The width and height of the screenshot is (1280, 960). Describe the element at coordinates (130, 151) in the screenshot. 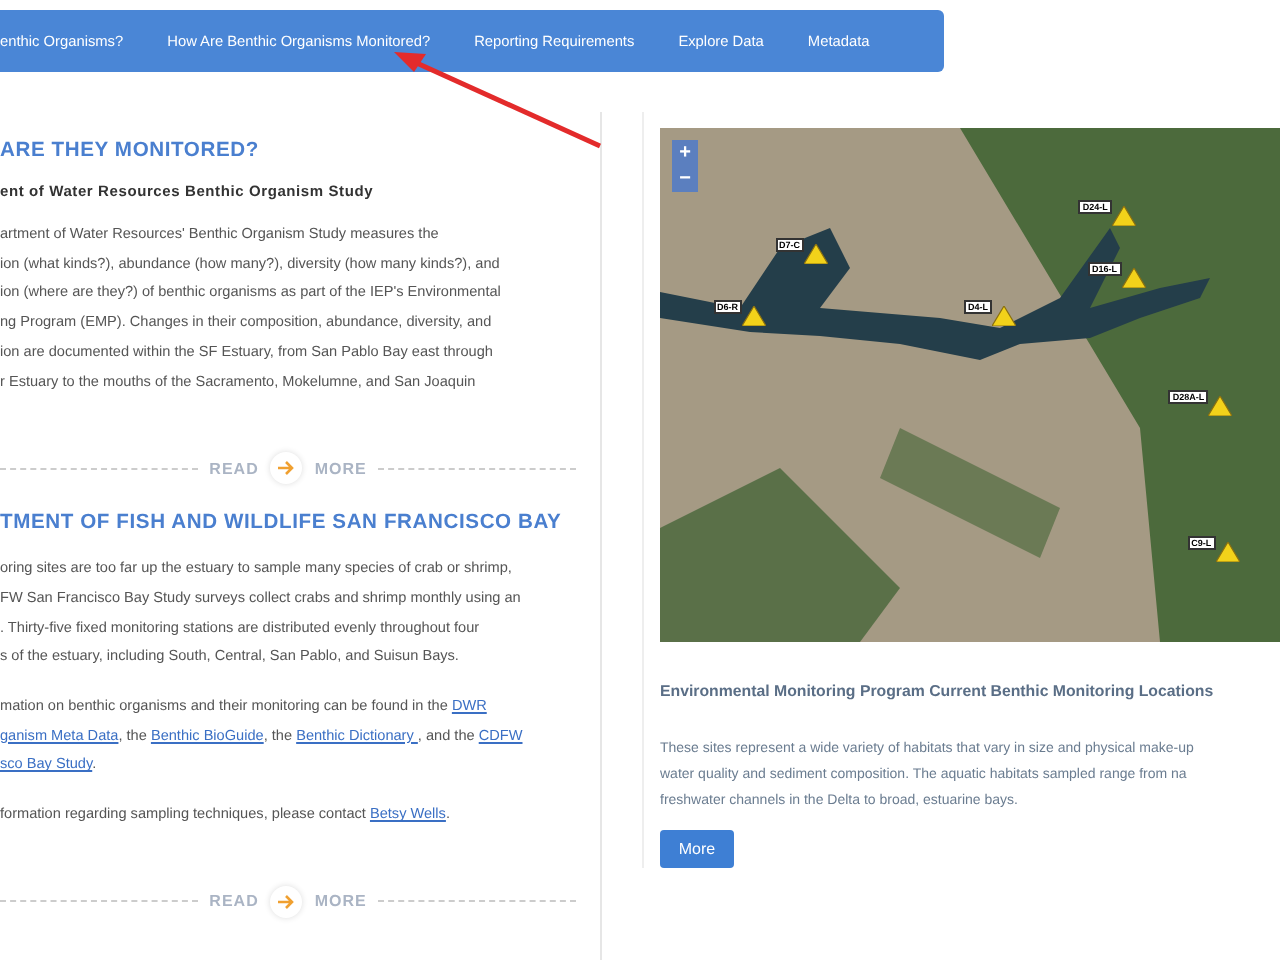

I see `section-heading: ARE THEY MONITORED?` at that location.